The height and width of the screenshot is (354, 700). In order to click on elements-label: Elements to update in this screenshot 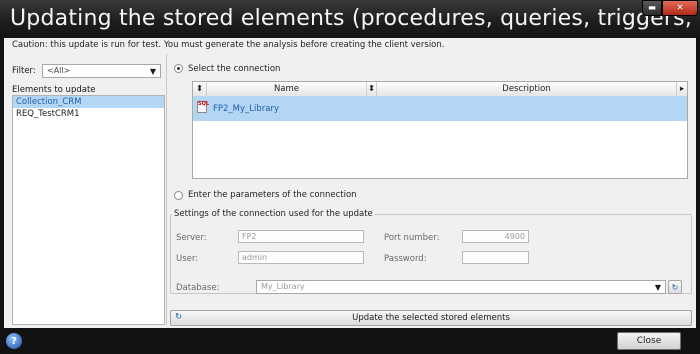, I will do `click(54, 90)`.